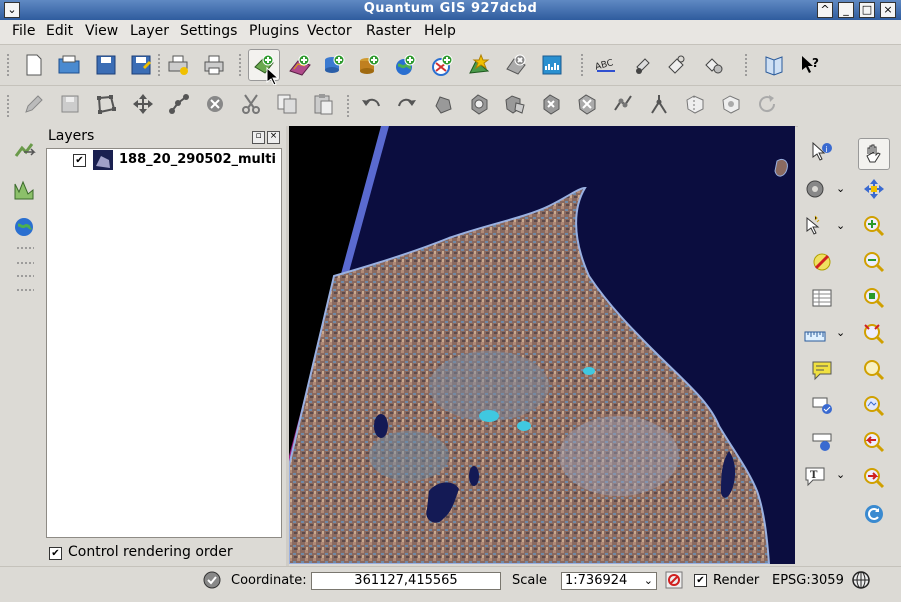 This screenshot has width=901, height=602. What do you see at coordinates (874, 334) in the screenshot?
I see `zoom-to-selection-icon` at bounding box center [874, 334].